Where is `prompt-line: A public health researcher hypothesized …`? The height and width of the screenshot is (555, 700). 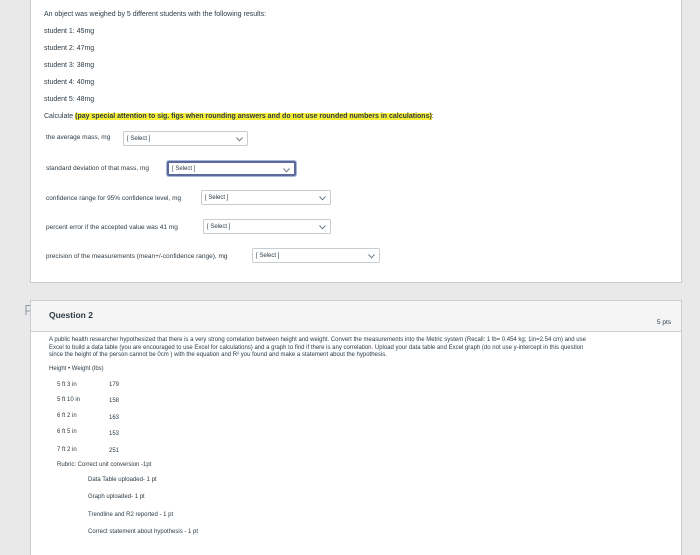 prompt-line: A public health researcher hypothesized … is located at coordinates (317, 340).